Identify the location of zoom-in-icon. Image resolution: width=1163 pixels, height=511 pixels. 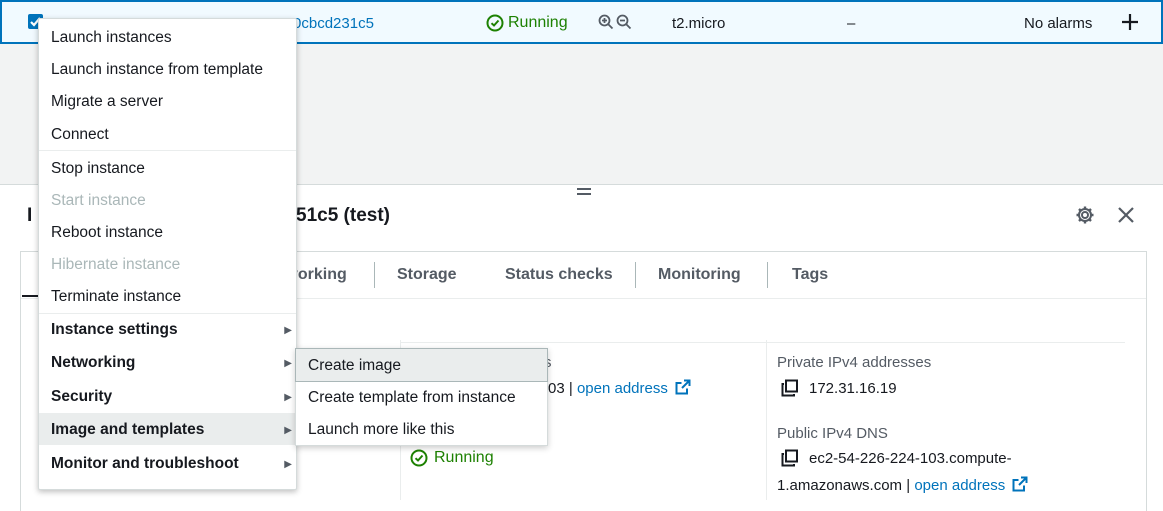
(606, 22).